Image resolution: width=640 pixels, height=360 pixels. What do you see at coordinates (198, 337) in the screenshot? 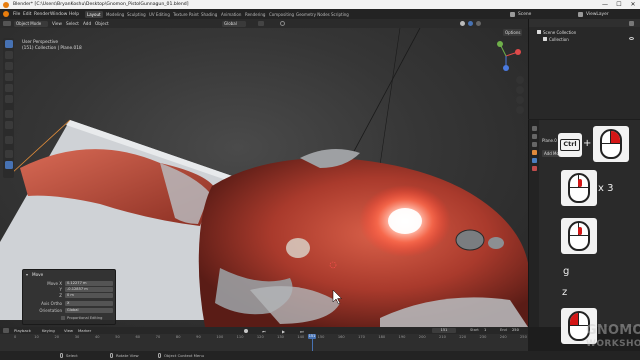
I see `timeline-tick-label: 90` at bounding box center [198, 337].